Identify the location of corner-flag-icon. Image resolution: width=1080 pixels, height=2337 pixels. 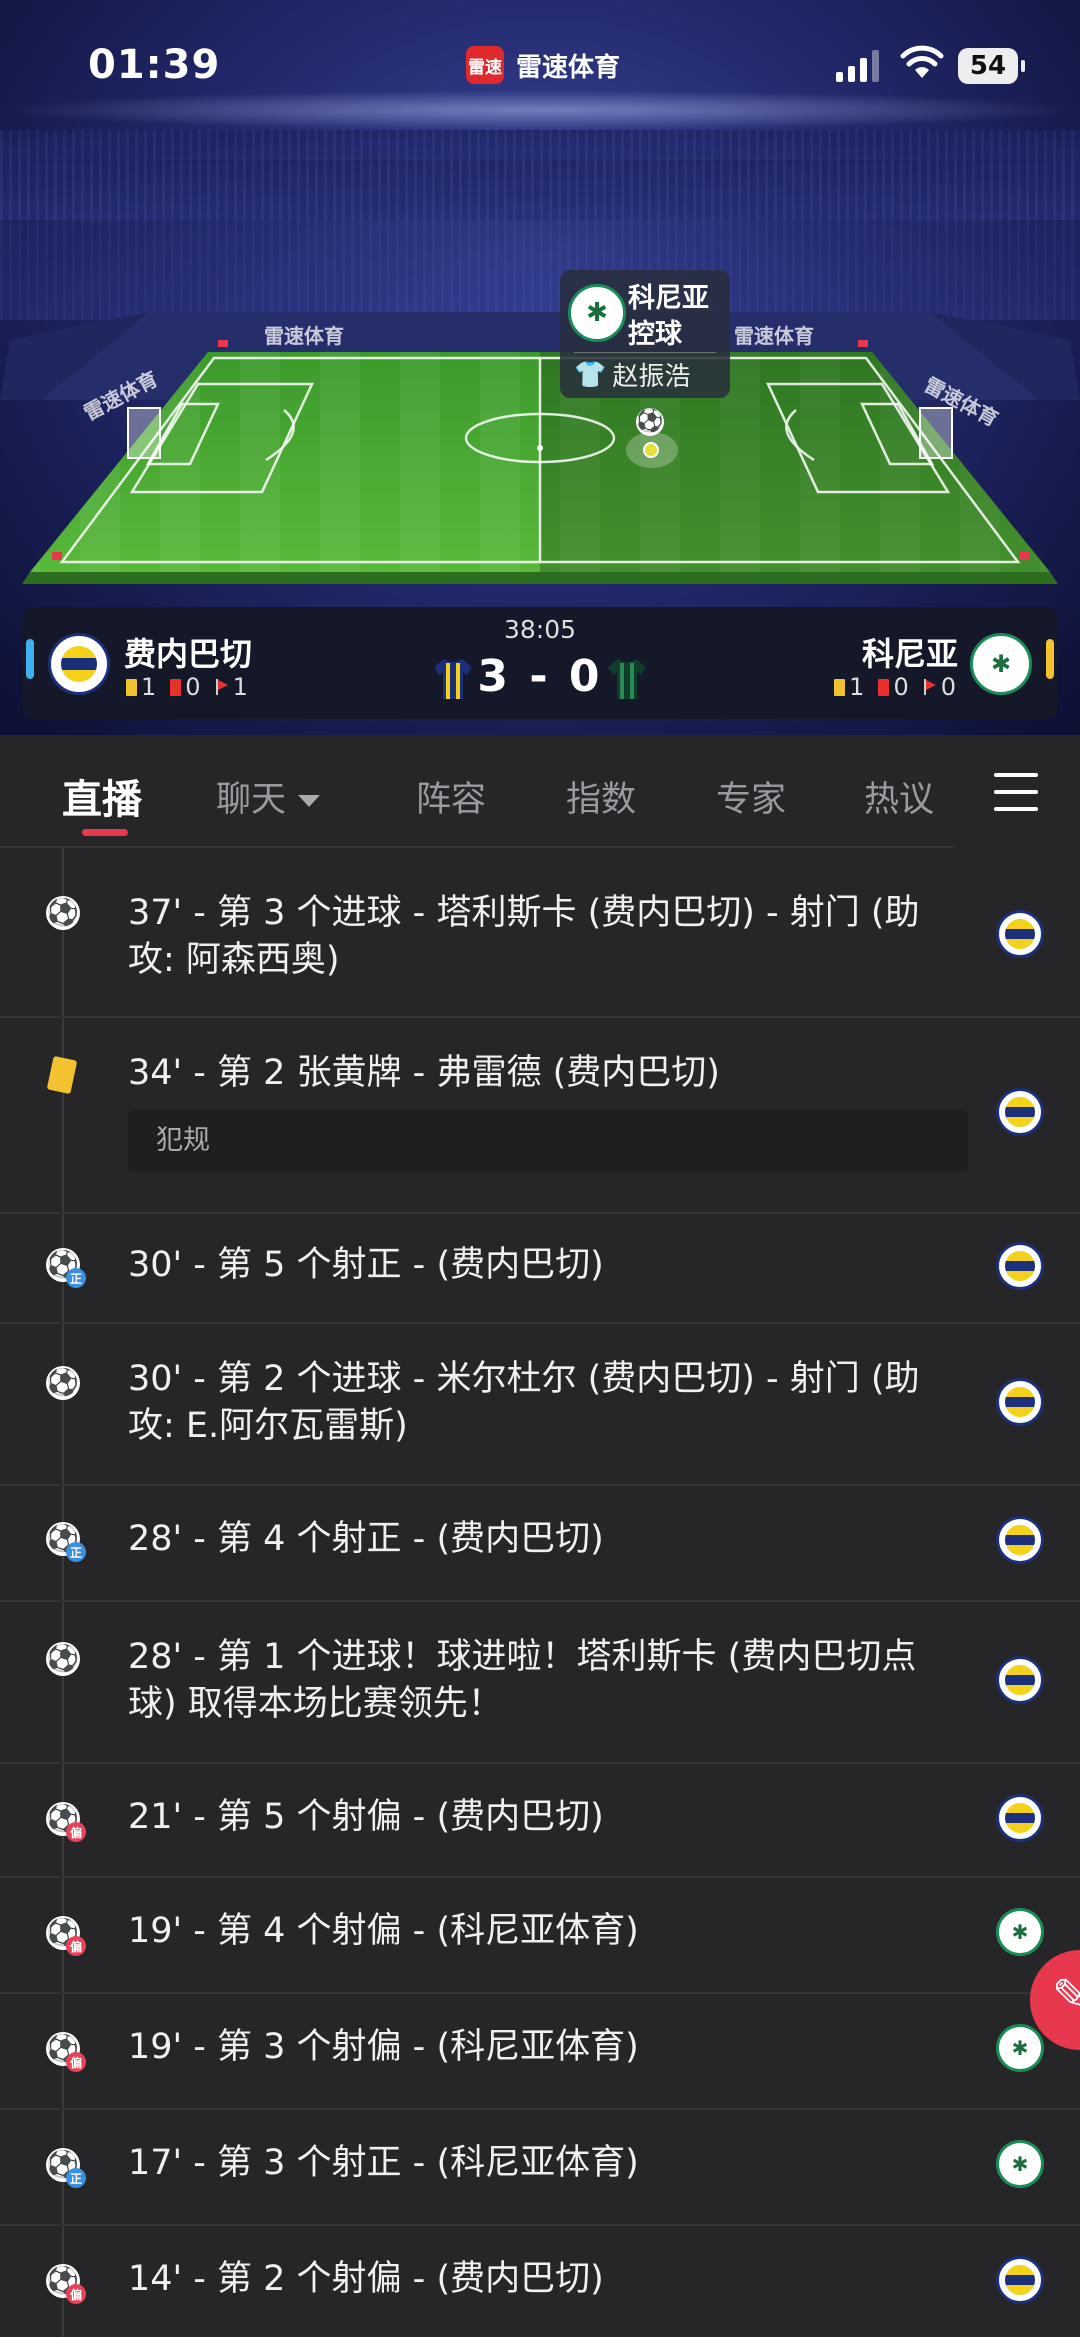
(930, 687).